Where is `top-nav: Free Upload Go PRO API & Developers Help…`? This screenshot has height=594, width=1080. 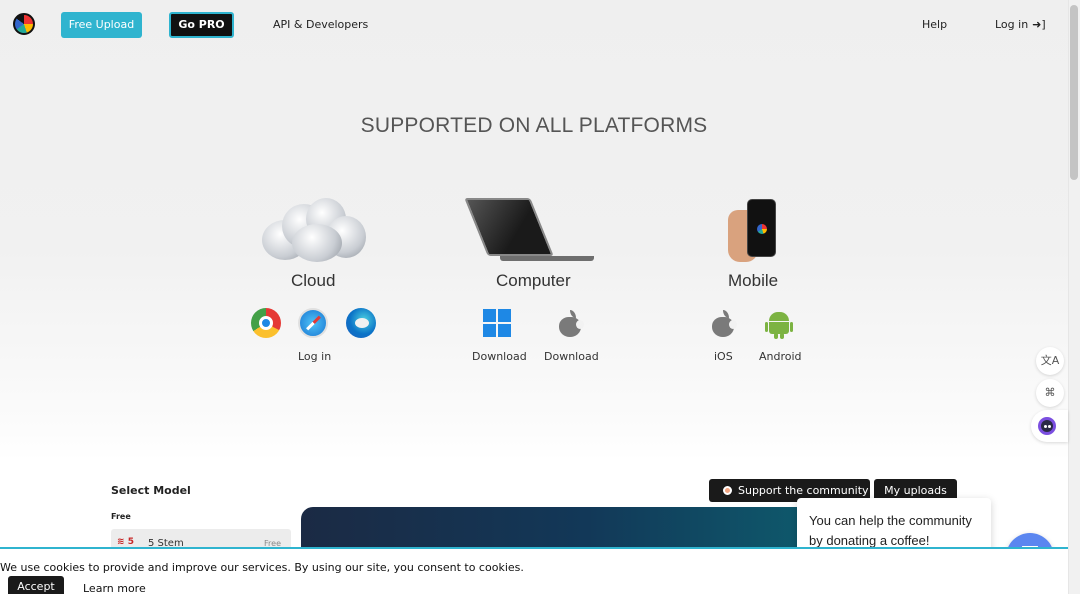 top-nav: Free Upload Go PRO API & Developers Help… is located at coordinates (534, 25).